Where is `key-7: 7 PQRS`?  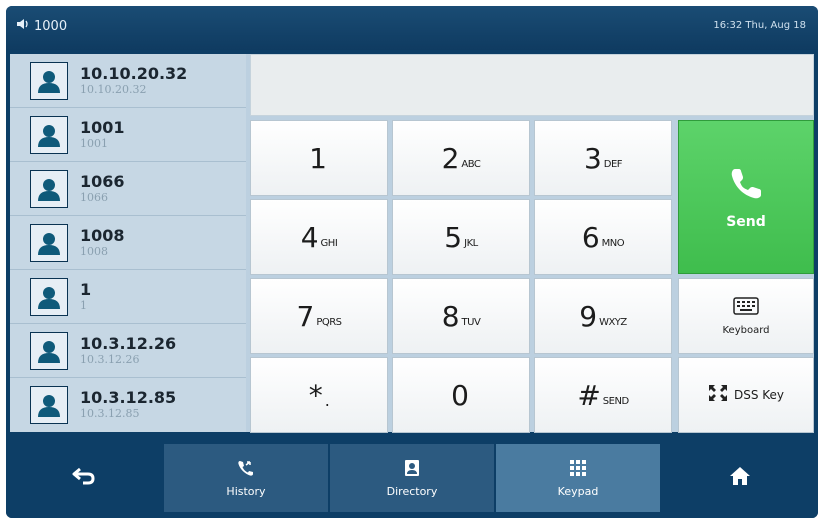
key-7: 7 PQRS is located at coordinates (319, 316).